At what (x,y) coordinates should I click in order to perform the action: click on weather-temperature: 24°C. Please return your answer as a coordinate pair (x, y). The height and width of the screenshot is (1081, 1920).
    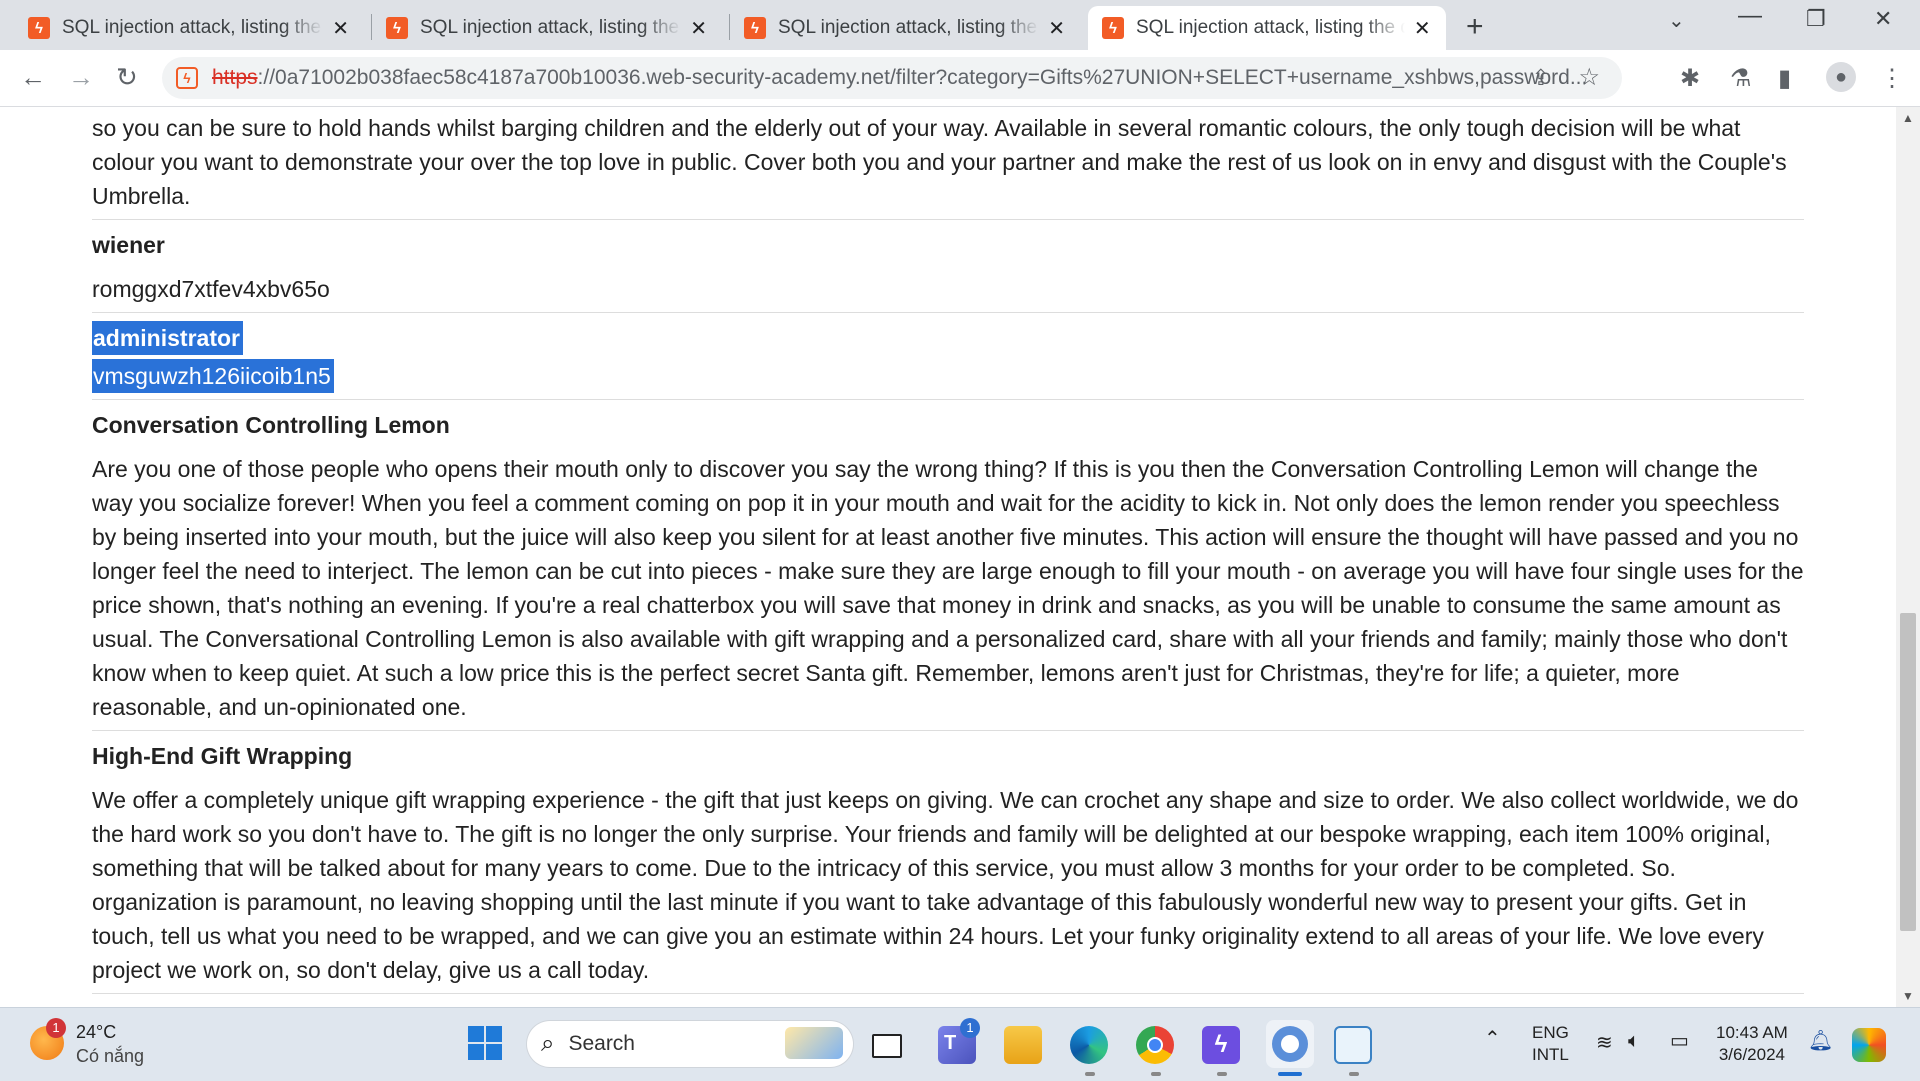
    Looking at the image, I should click on (96, 1032).